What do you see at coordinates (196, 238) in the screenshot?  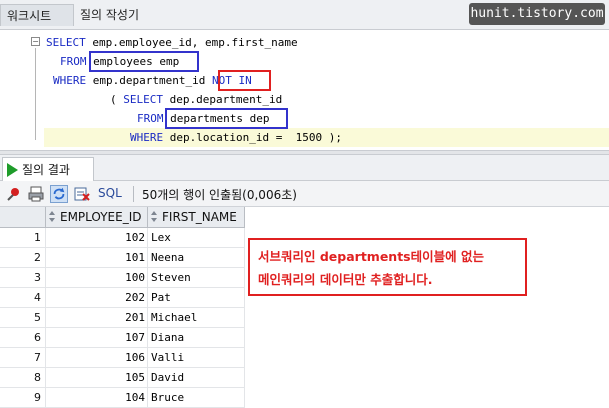 I see `cell-first-name: Lex` at bounding box center [196, 238].